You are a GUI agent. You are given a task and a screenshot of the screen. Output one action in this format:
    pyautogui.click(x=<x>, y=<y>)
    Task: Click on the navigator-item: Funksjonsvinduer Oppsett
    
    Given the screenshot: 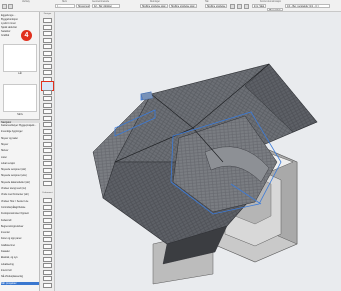 What is the action you would take?
    pyautogui.click(x=15, y=213)
    